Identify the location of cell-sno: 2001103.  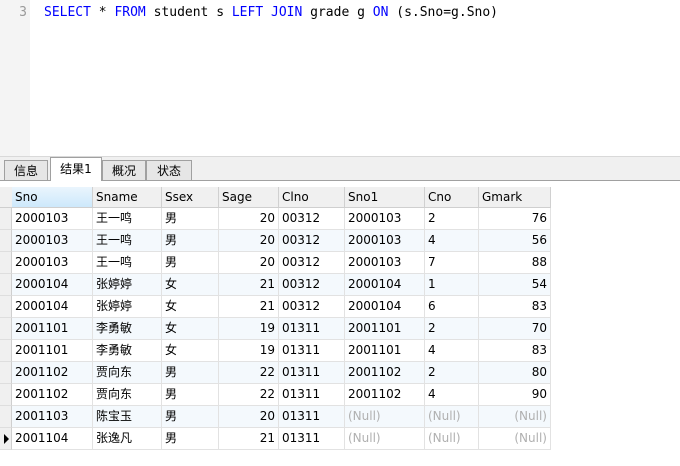
(52, 417).